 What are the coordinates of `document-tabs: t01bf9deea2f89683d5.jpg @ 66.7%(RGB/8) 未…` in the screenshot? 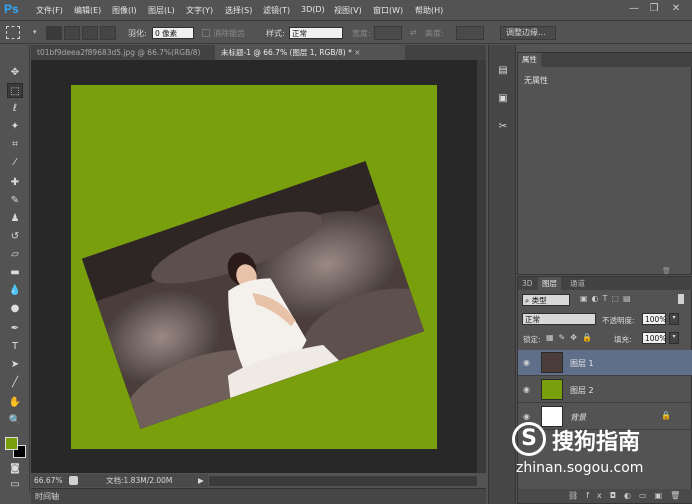 It's located at (258, 52).